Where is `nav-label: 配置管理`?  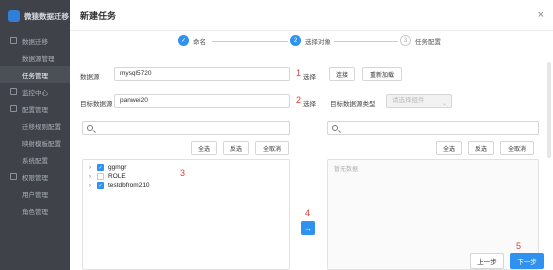
nav-label: 配置管理 is located at coordinates (35, 110).